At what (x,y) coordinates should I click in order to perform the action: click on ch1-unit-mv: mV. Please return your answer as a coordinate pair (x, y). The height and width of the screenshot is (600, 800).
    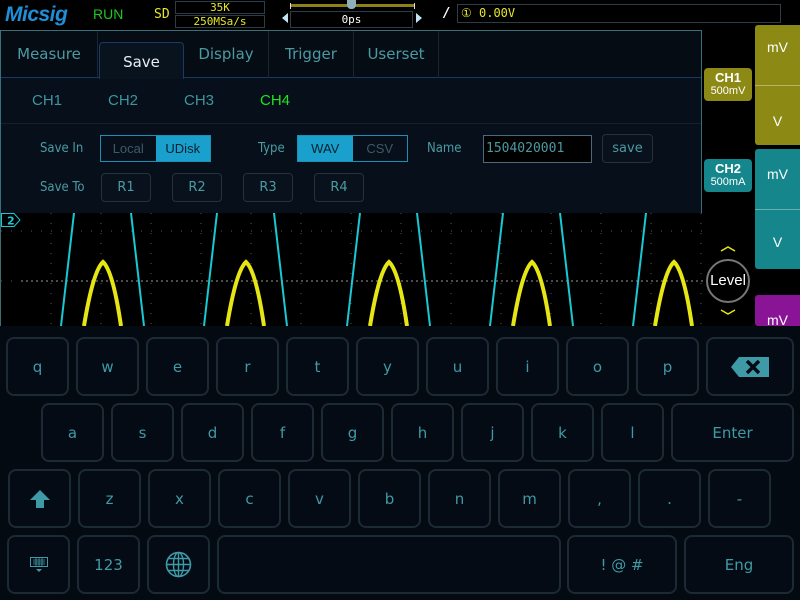
    Looking at the image, I should click on (777, 55).